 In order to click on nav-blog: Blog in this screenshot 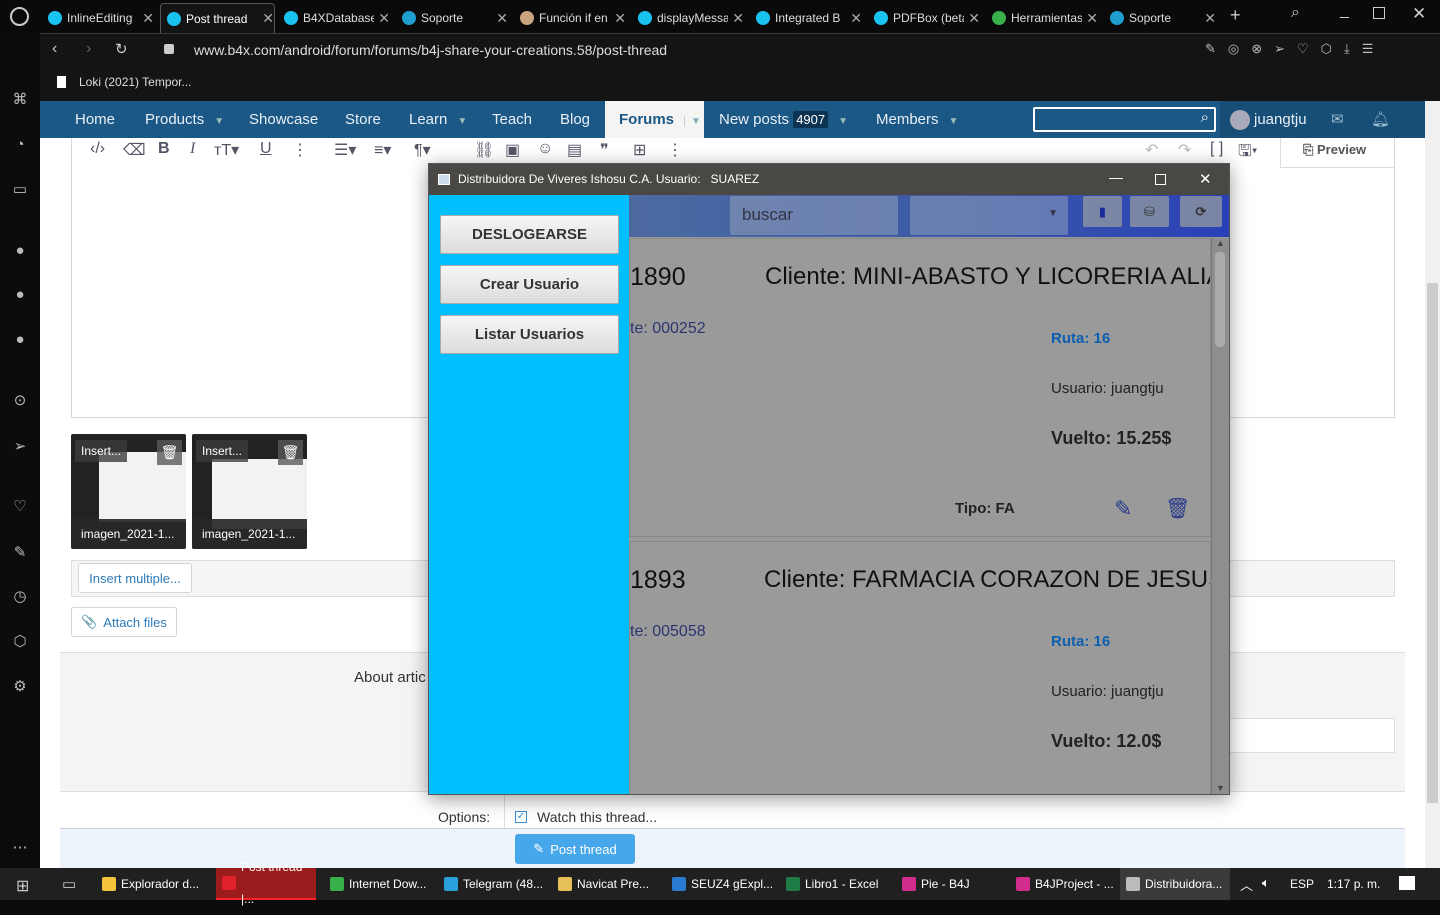, I will do `click(575, 119)`.